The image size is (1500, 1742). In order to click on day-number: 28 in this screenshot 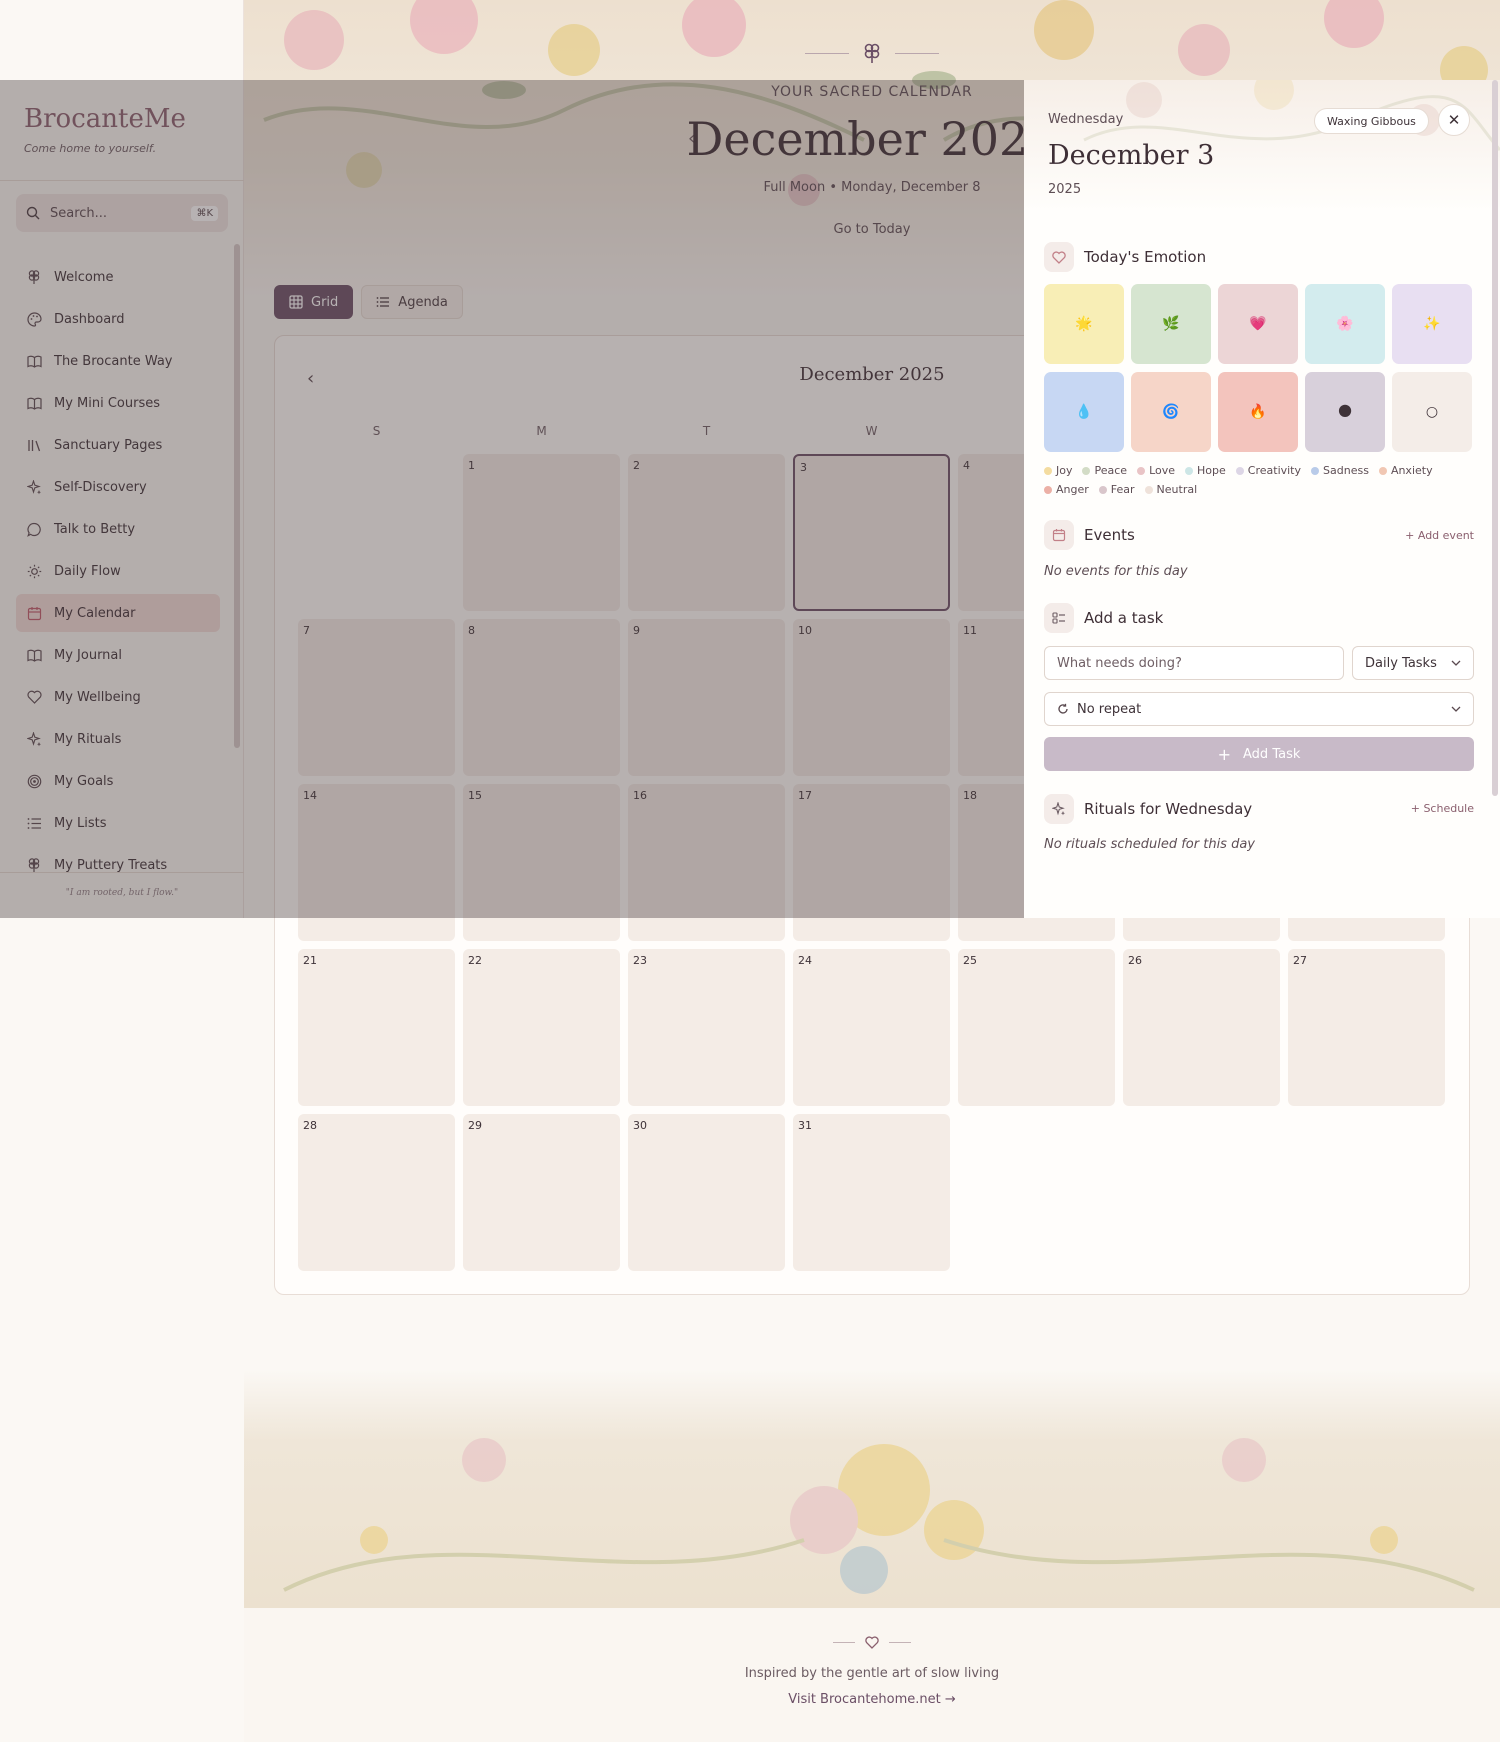, I will do `click(310, 1125)`.